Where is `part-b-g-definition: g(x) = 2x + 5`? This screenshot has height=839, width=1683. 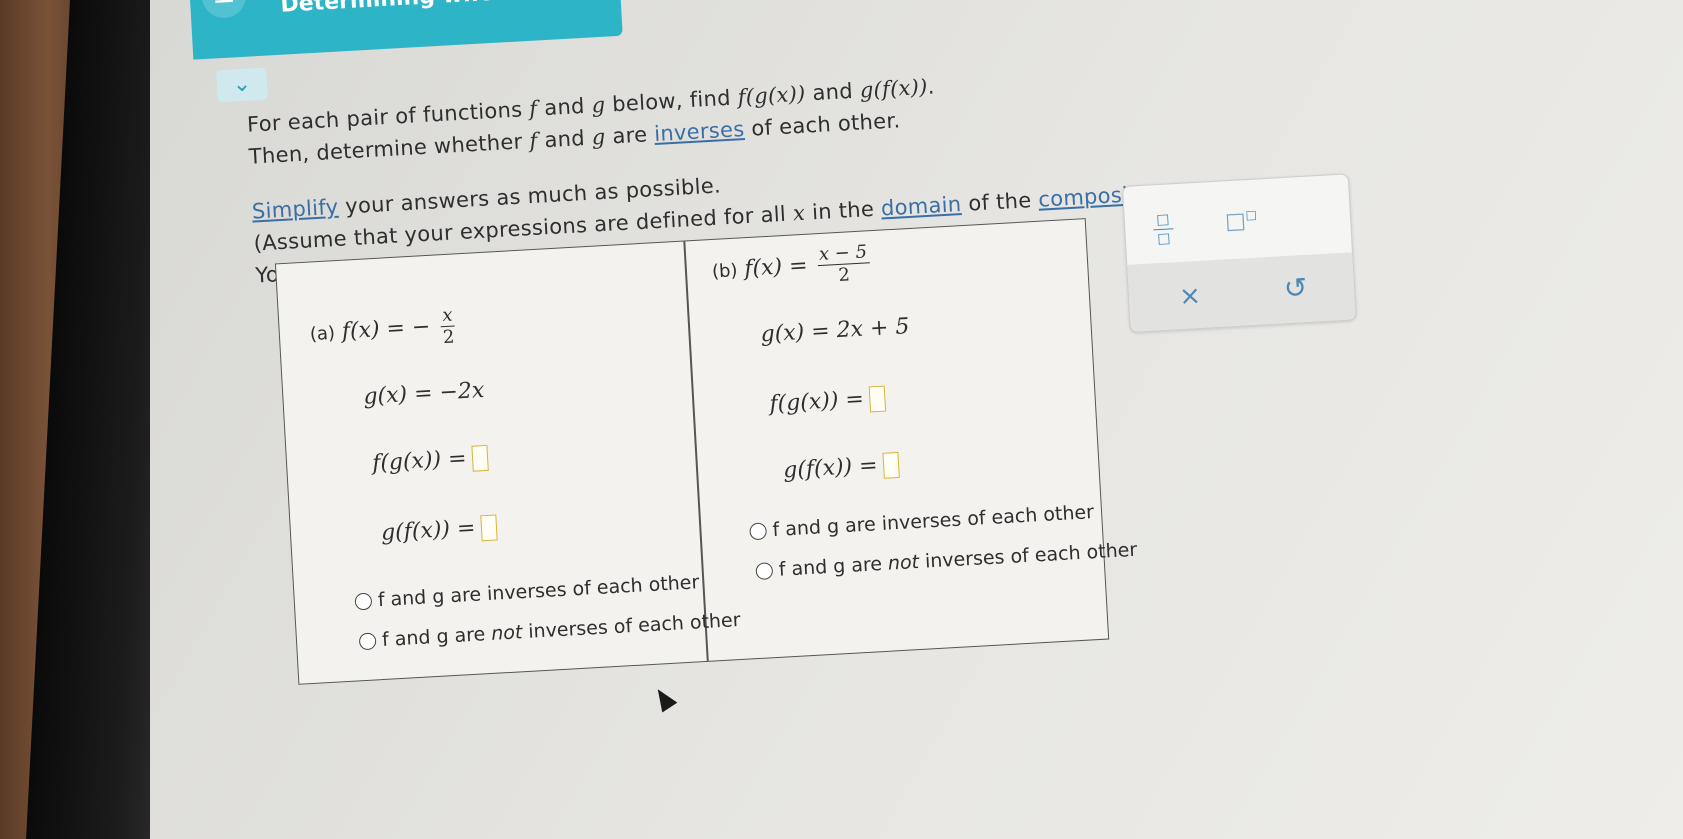
part-b-g-definition: g(x) = 2x + 5 is located at coordinates (835, 330).